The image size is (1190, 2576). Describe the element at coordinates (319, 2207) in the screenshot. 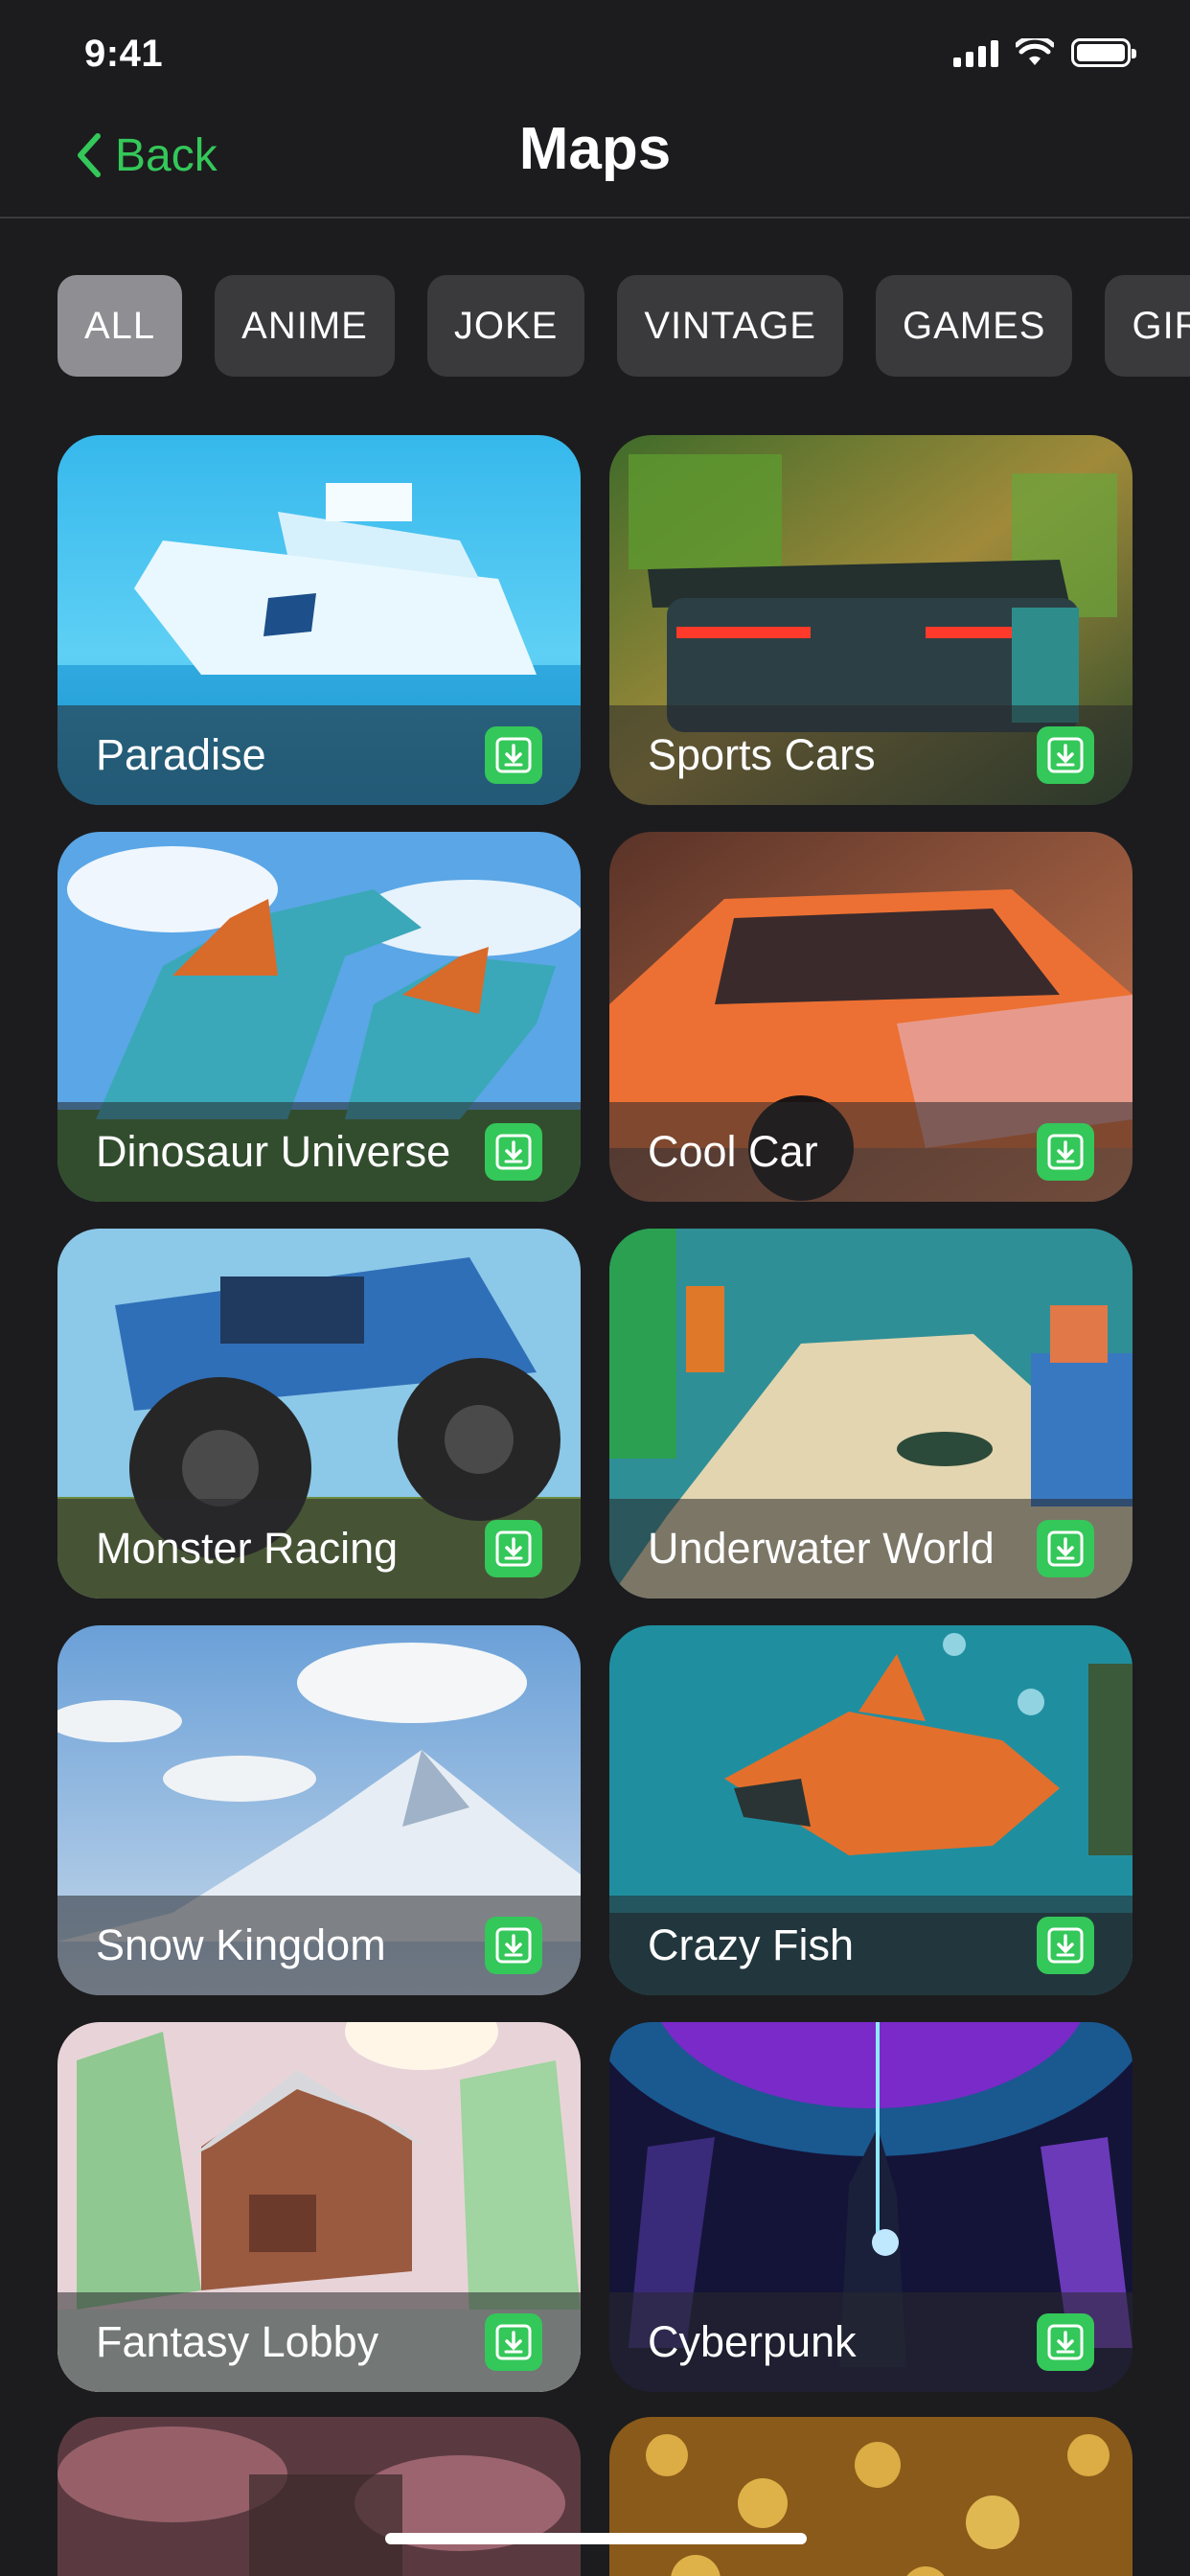

I see `map-card-fantasy-lobby: Fantasy Lobby` at that location.